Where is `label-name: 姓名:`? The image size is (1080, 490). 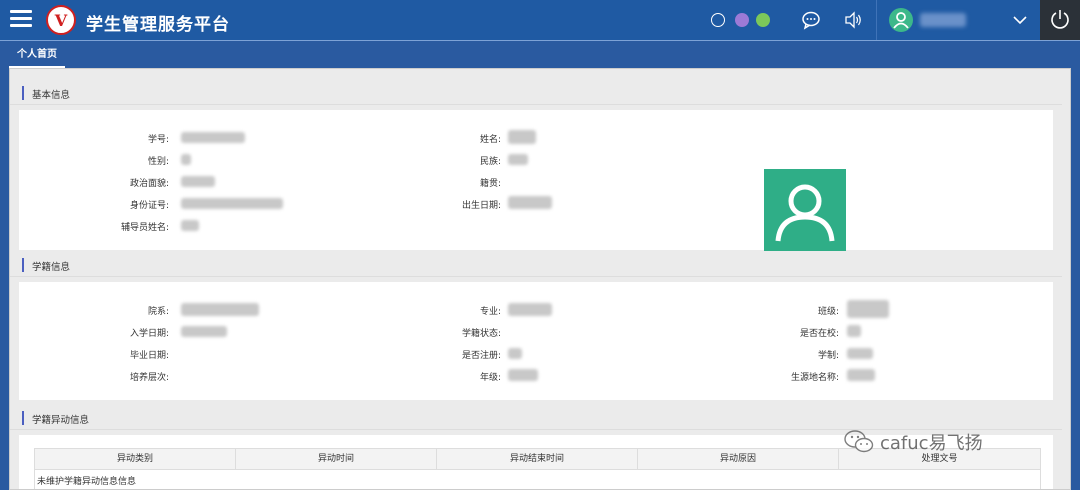
label-name: 姓名: is located at coordinates (490, 140).